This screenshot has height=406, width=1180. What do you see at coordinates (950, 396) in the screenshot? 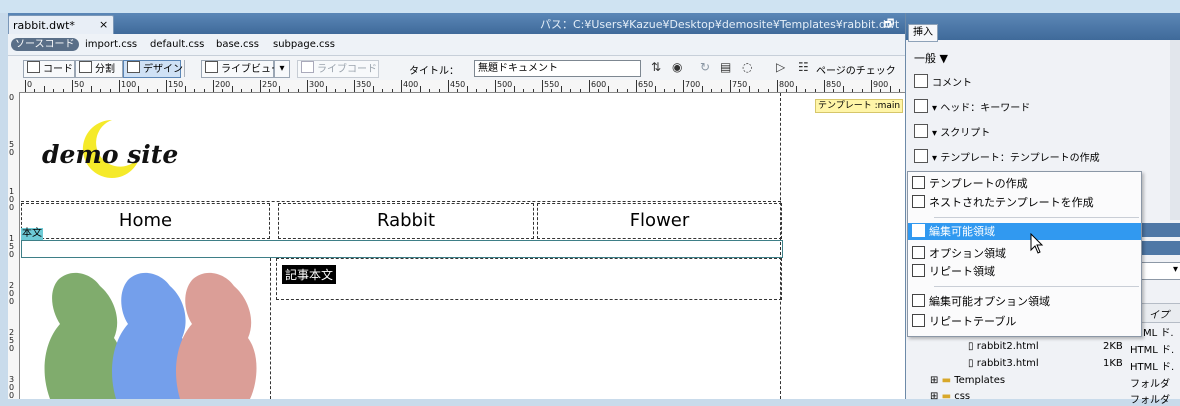
I see `folder-row-css: ⊞ ▬ css` at bounding box center [950, 396].